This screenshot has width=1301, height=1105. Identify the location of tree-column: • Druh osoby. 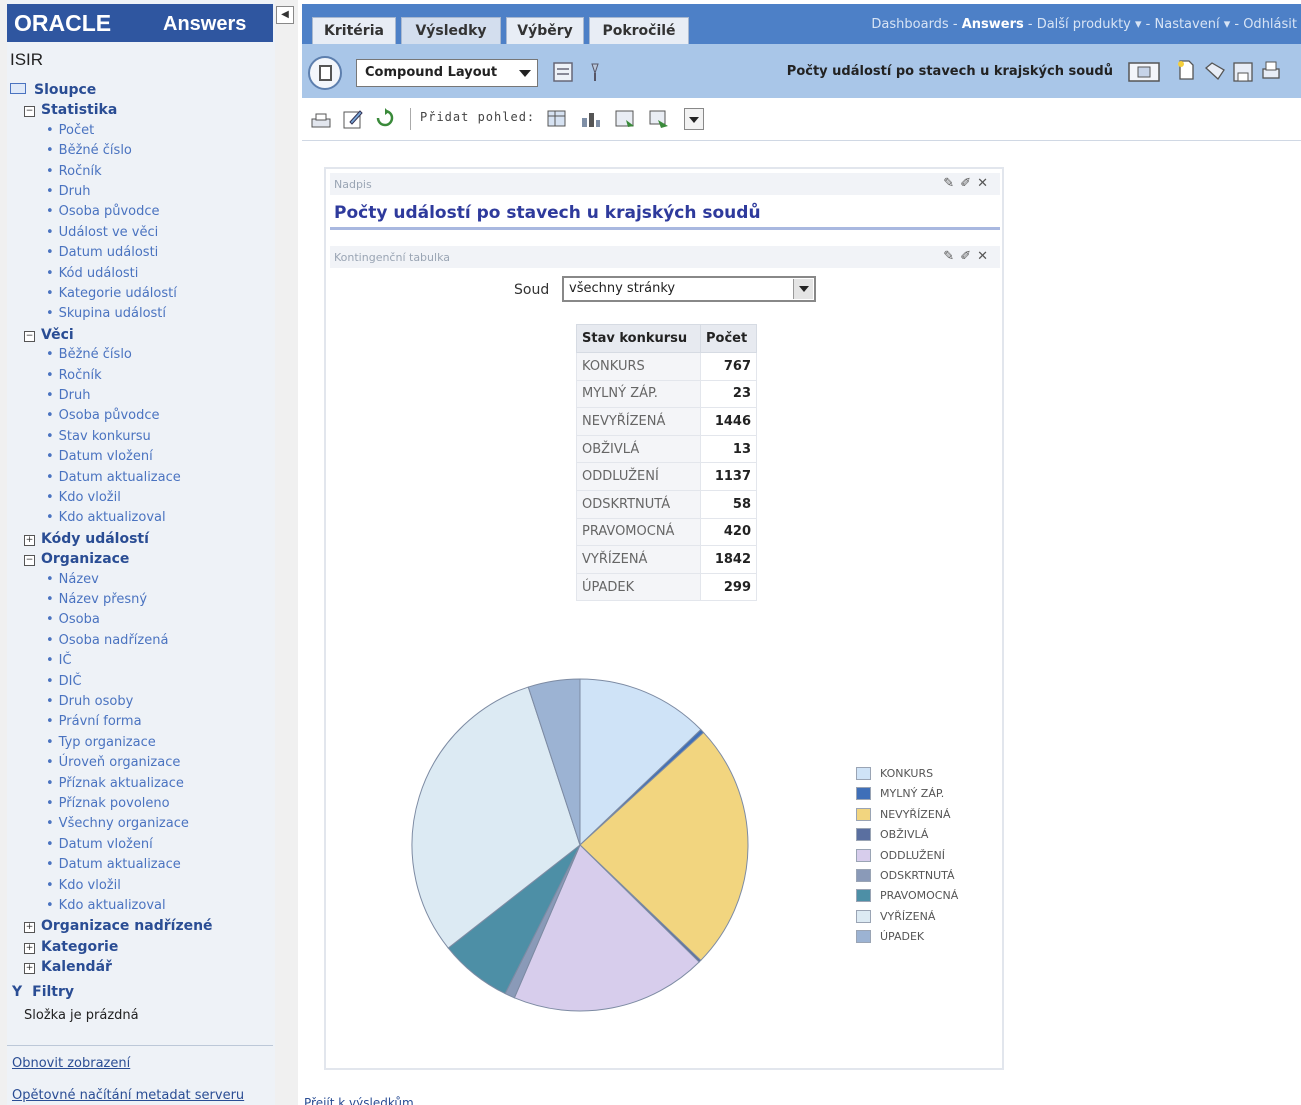
(89, 701).